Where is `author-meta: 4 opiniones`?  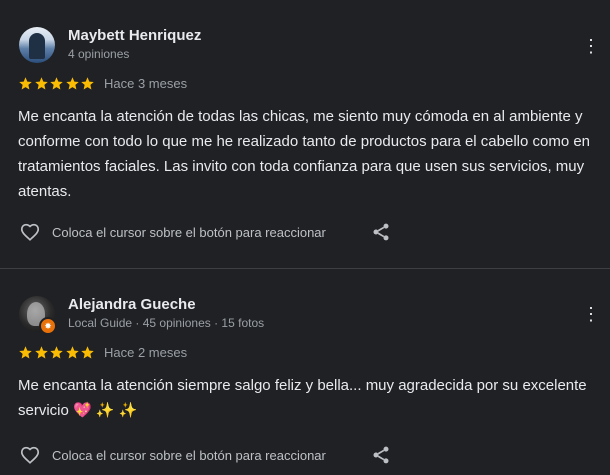 author-meta: 4 opiniones is located at coordinates (99, 54).